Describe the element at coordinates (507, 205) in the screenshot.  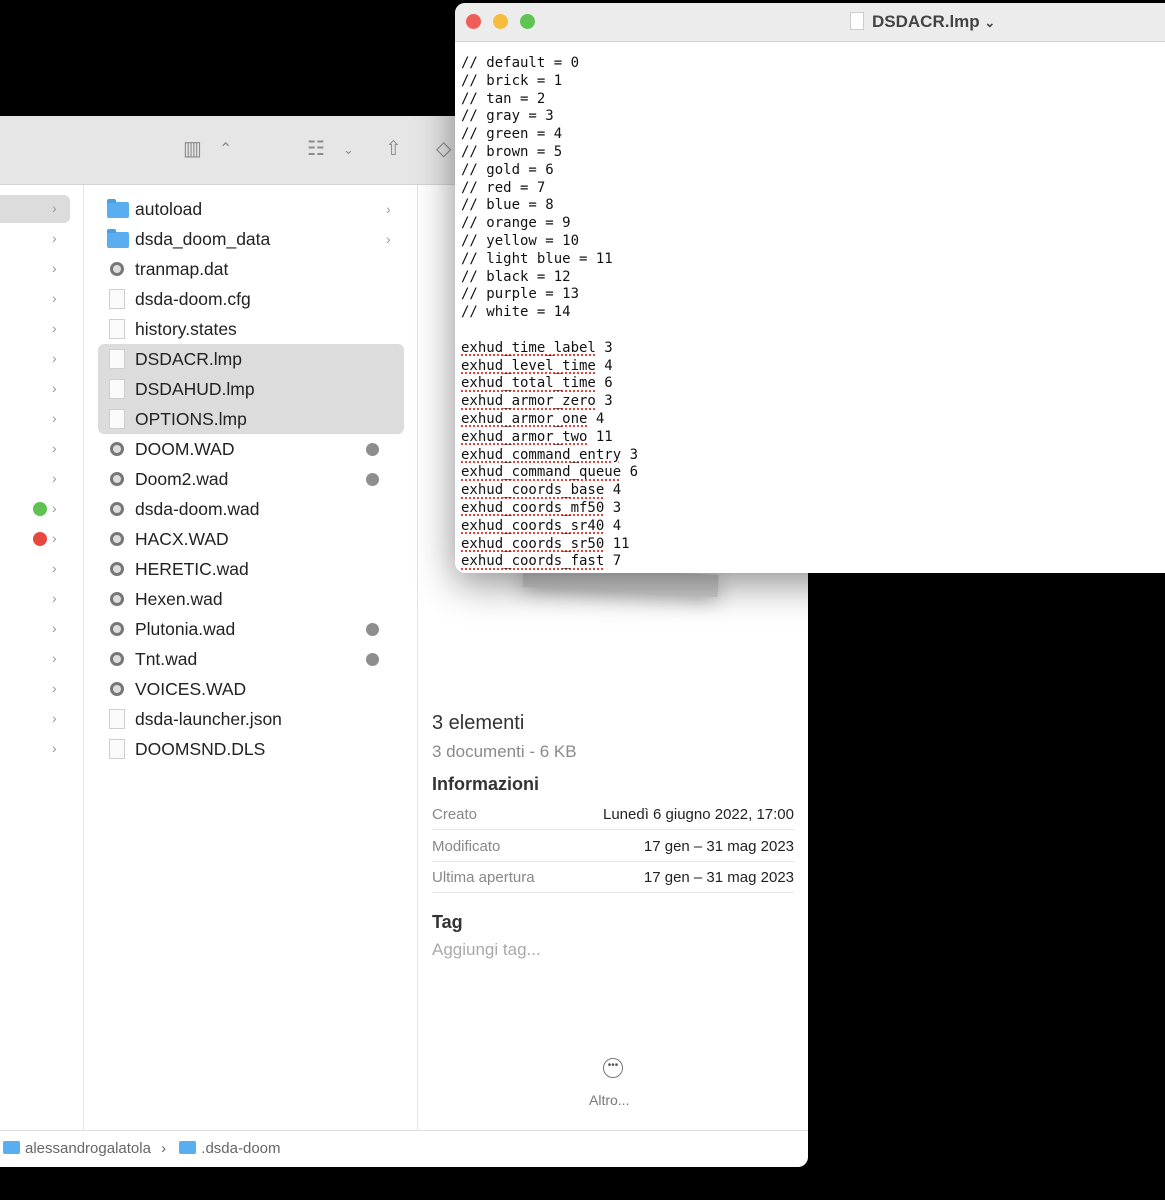
I see `text-line: // blue = 8` at that location.